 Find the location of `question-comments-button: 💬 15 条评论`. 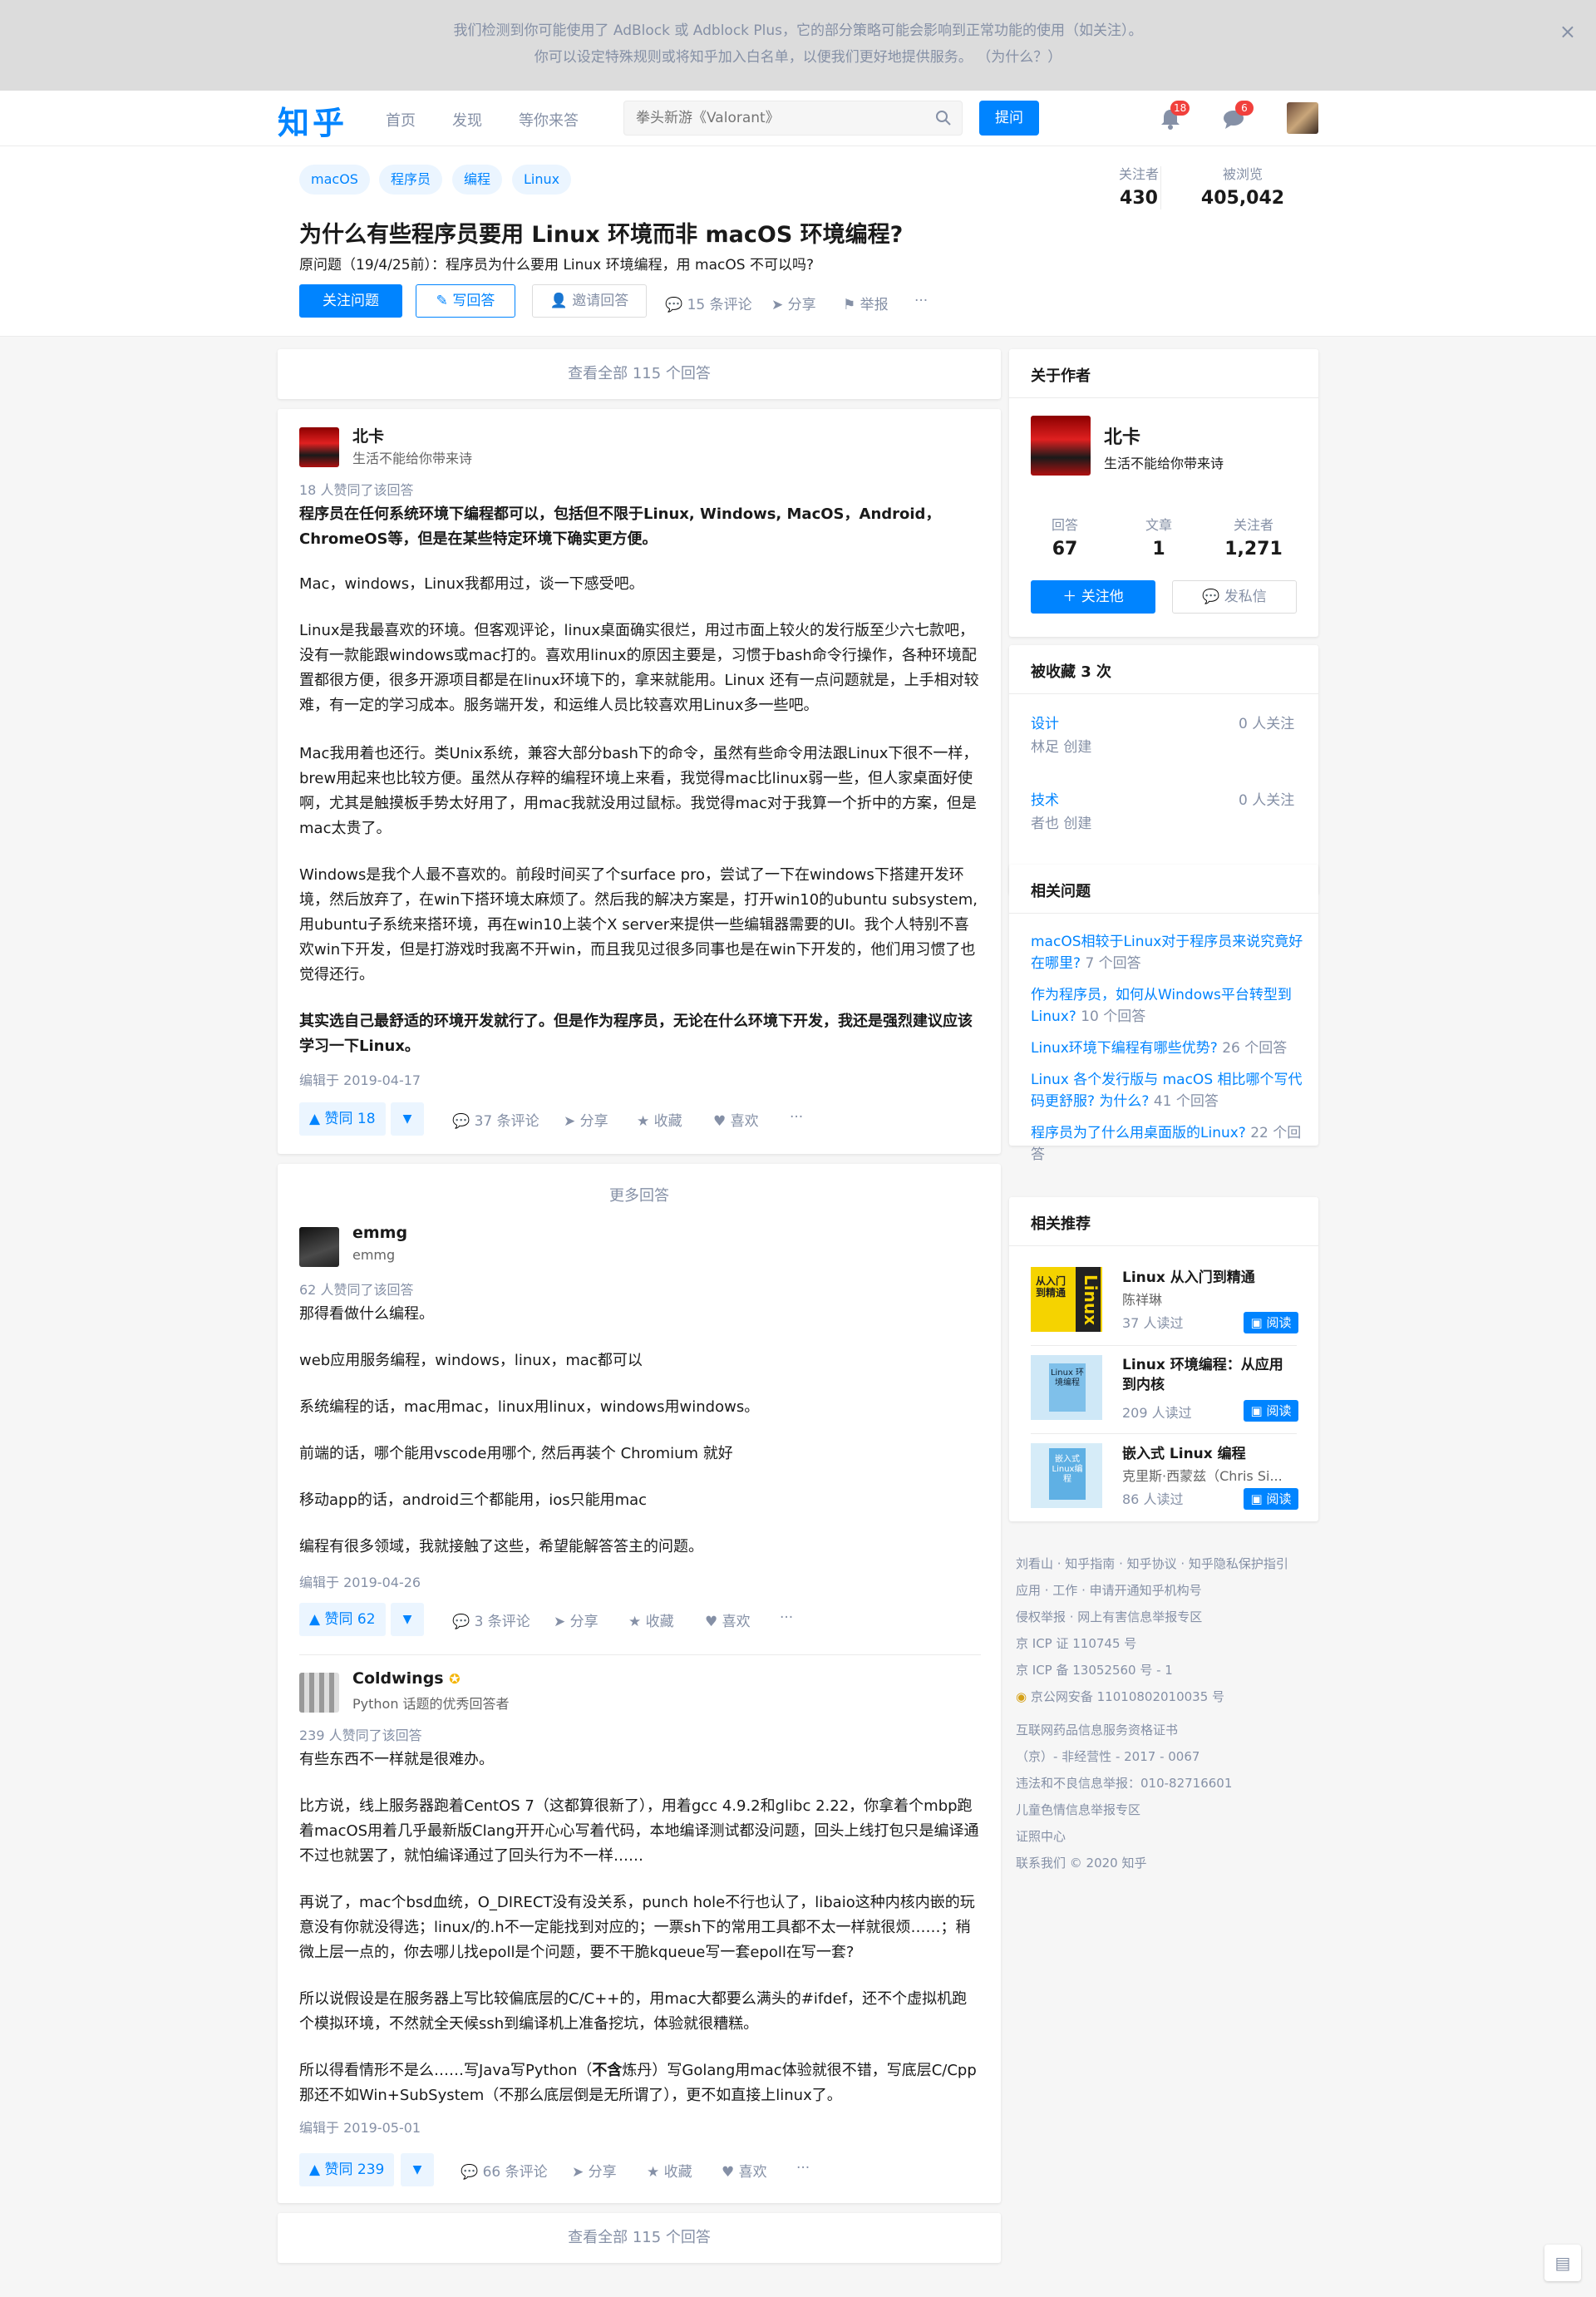

question-comments-button: 💬 15 条评论 is located at coordinates (708, 303).